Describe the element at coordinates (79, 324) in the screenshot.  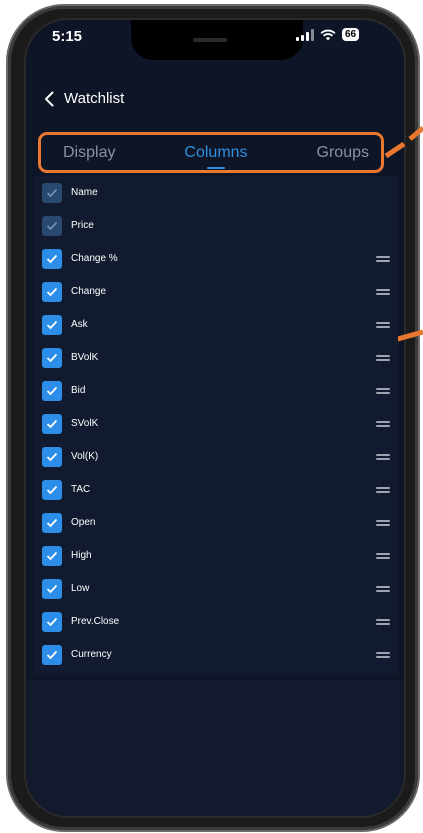
I see `column-label: Ask` at that location.